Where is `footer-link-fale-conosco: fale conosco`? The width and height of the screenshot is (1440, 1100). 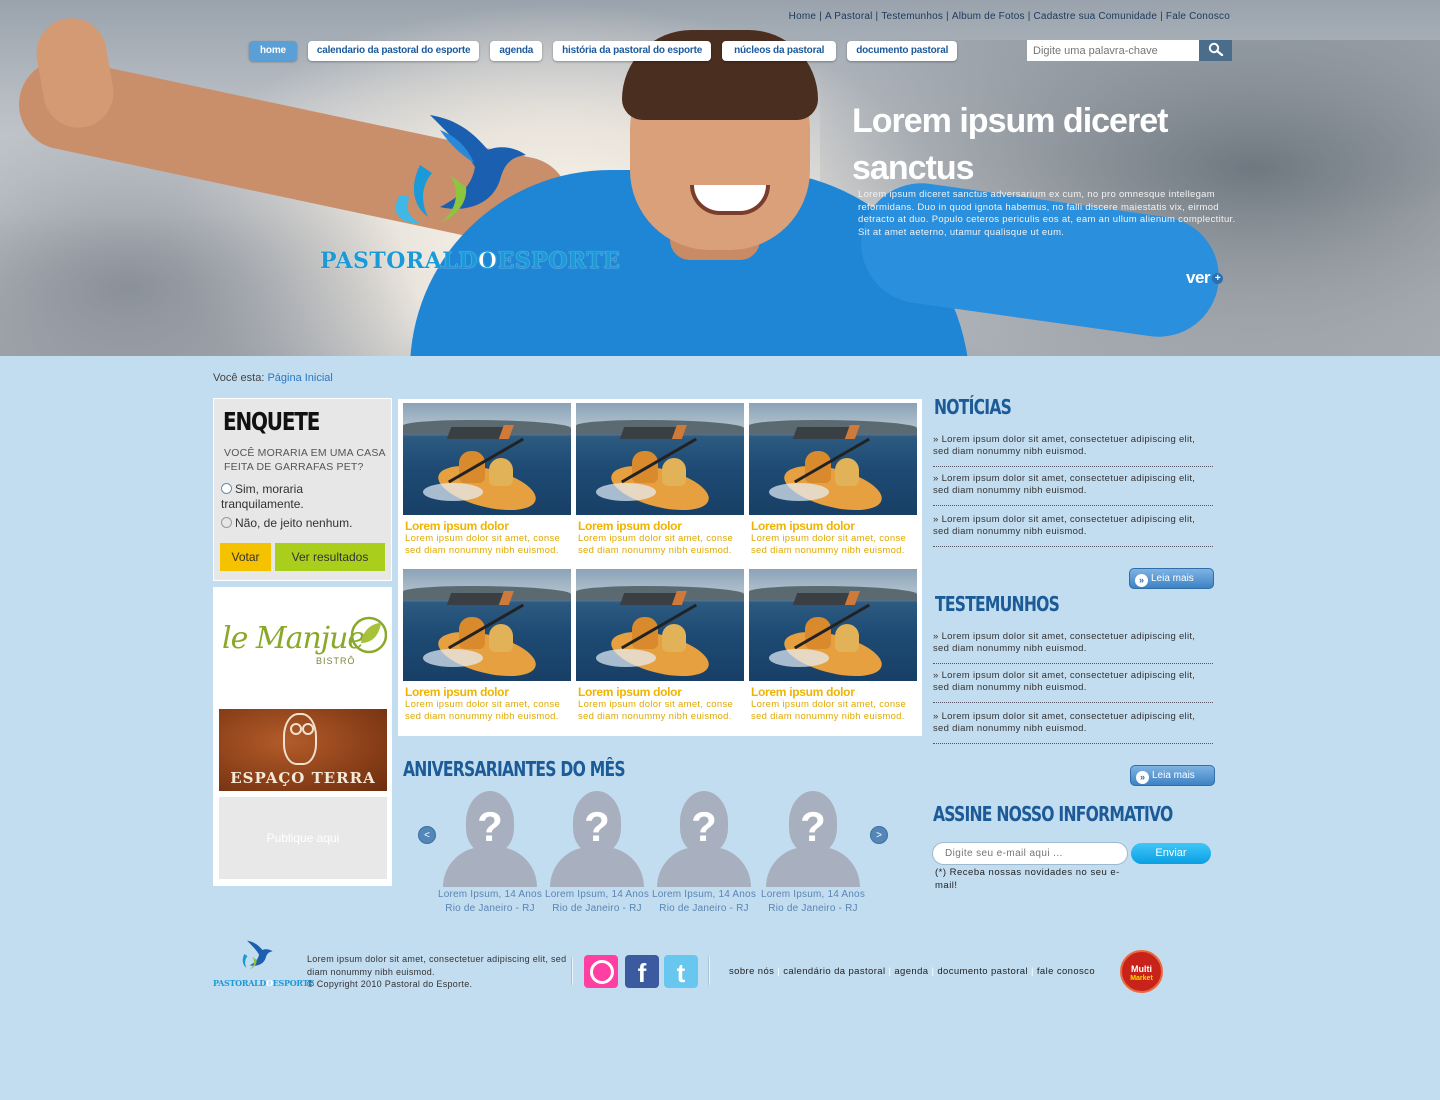 footer-link-fale-conosco: fale conosco is located at coordinates (1066, 971).